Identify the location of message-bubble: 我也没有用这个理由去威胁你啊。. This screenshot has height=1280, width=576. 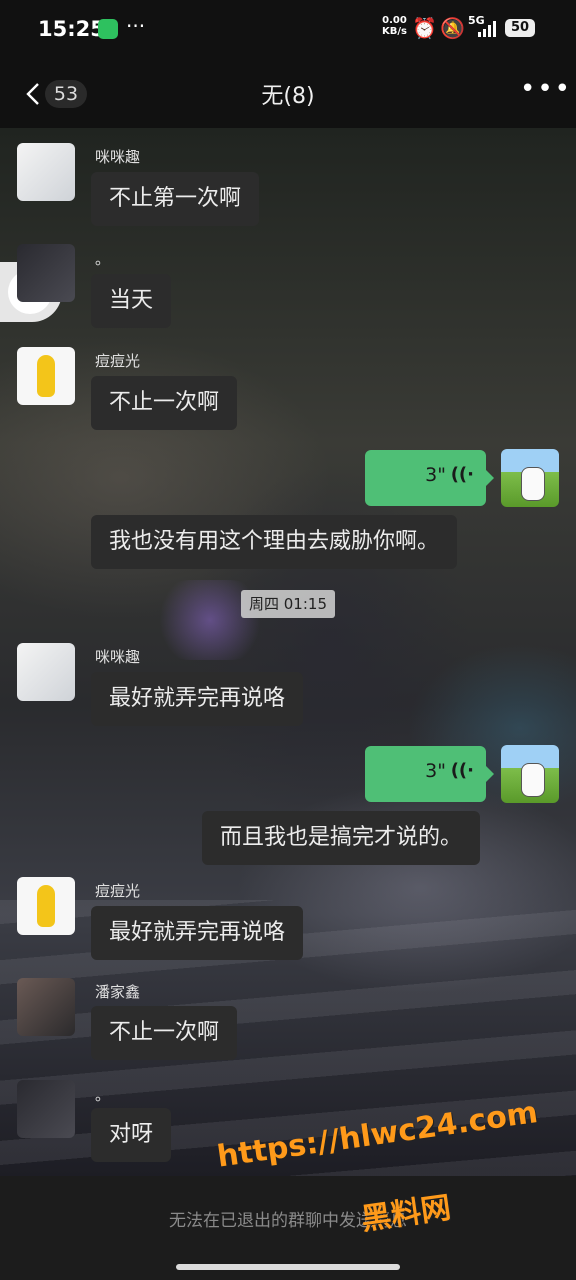
(274, 542).